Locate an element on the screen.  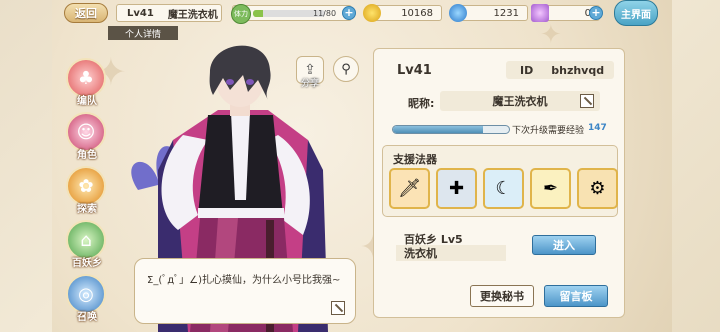
player-level-box: Lv41 魔王洗衣机 is located at coordinates (169, 13).